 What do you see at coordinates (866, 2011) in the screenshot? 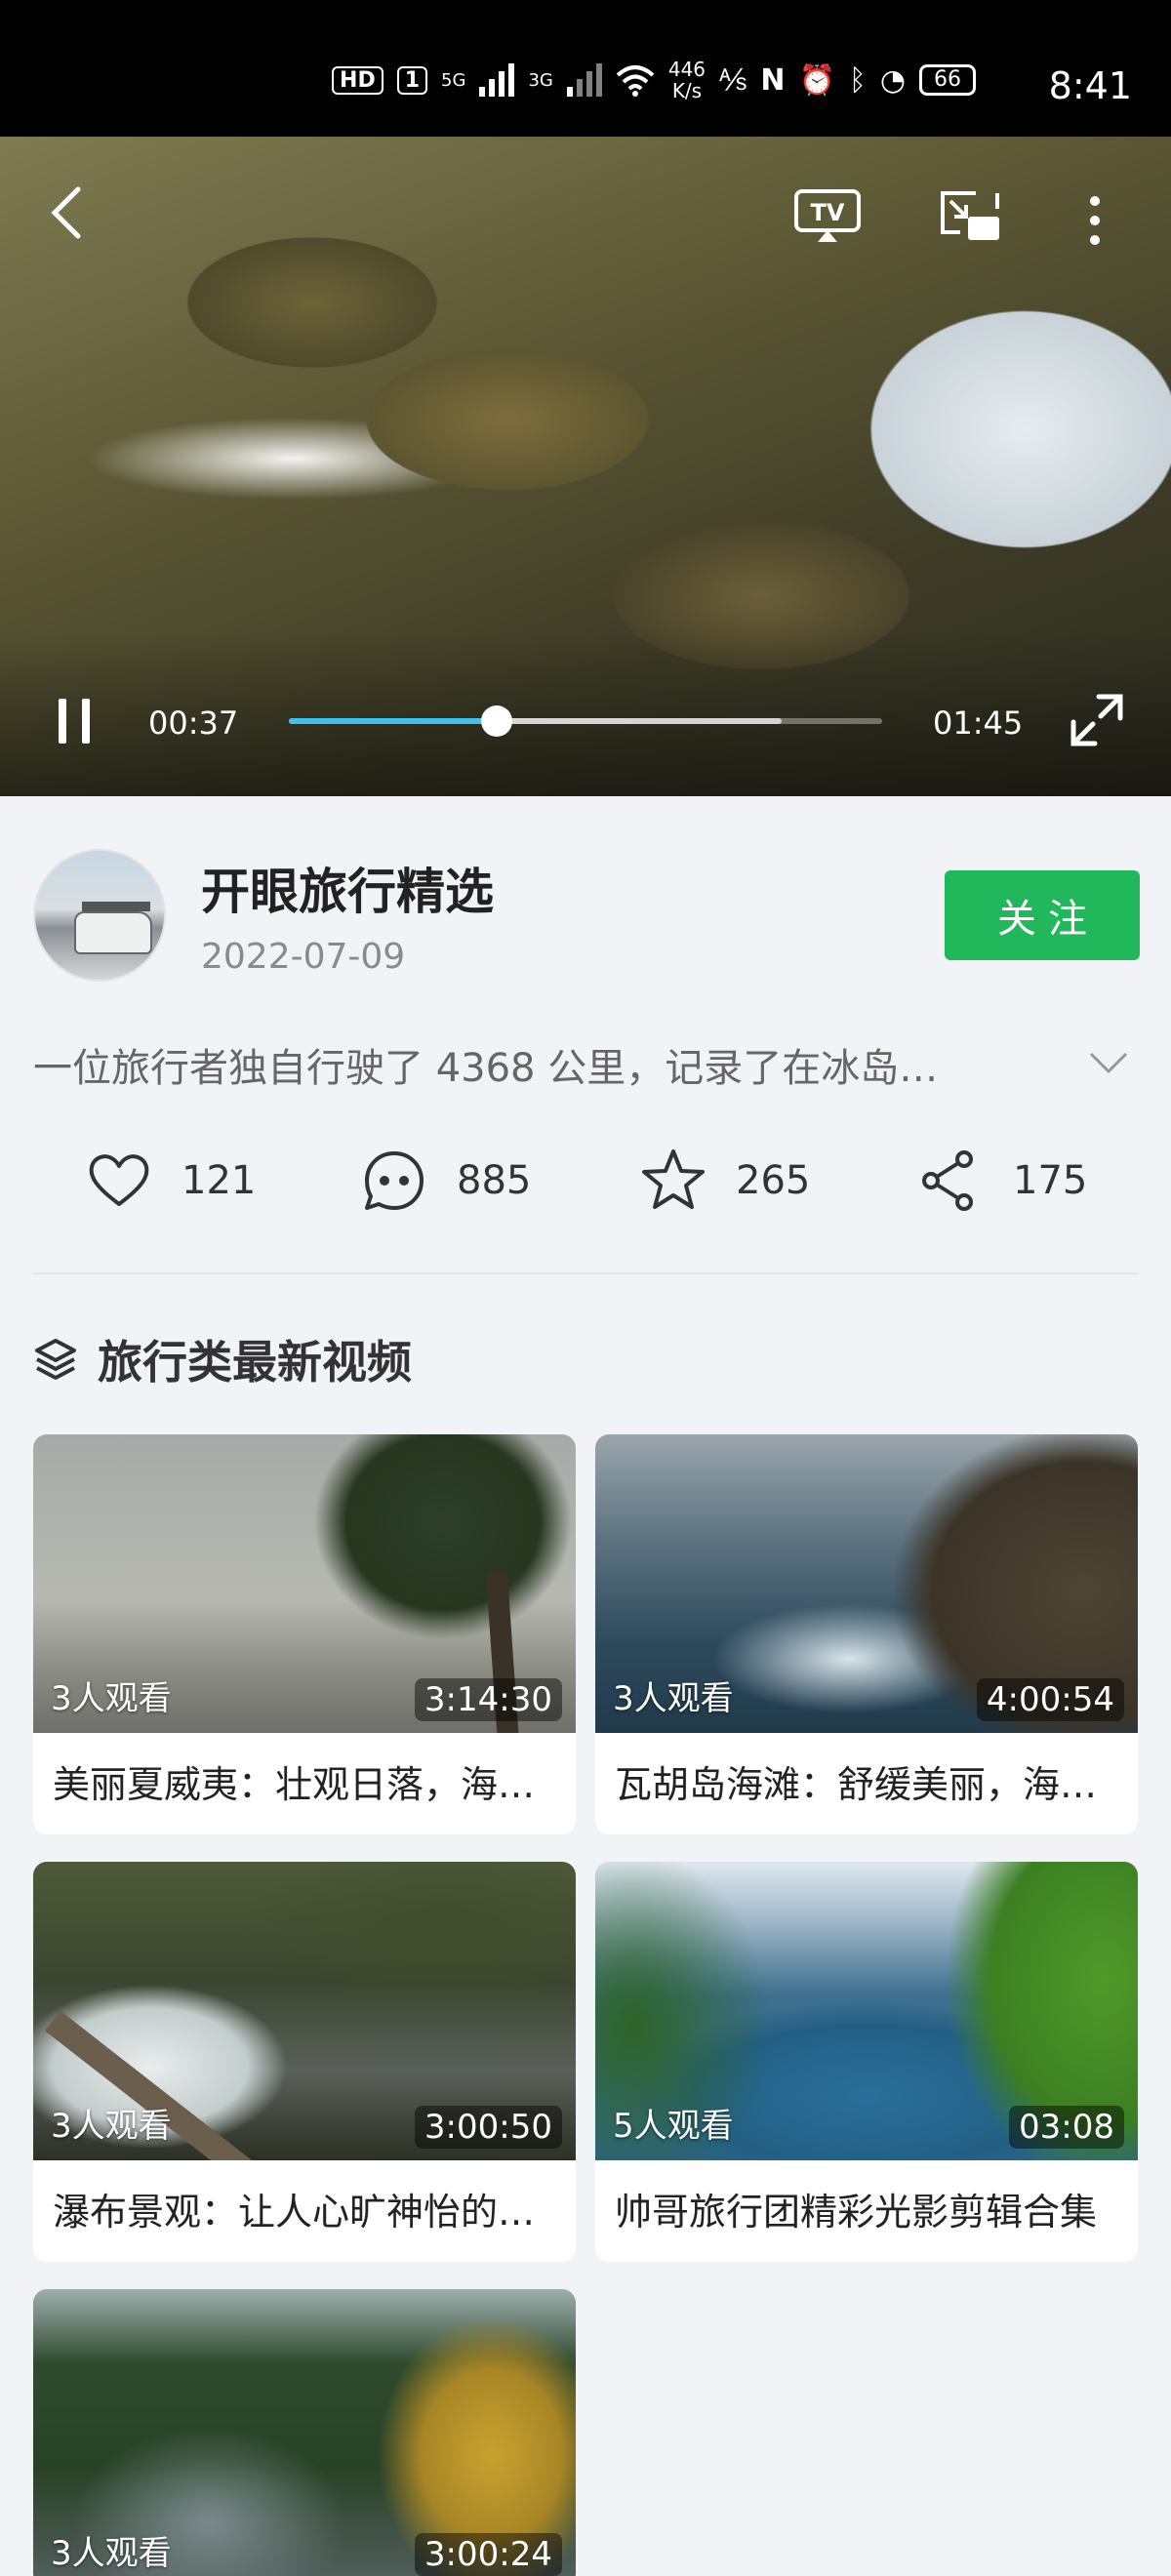
I see `video-thumbnail: 5人观看 03:08` at bounding box center [866, 2011].